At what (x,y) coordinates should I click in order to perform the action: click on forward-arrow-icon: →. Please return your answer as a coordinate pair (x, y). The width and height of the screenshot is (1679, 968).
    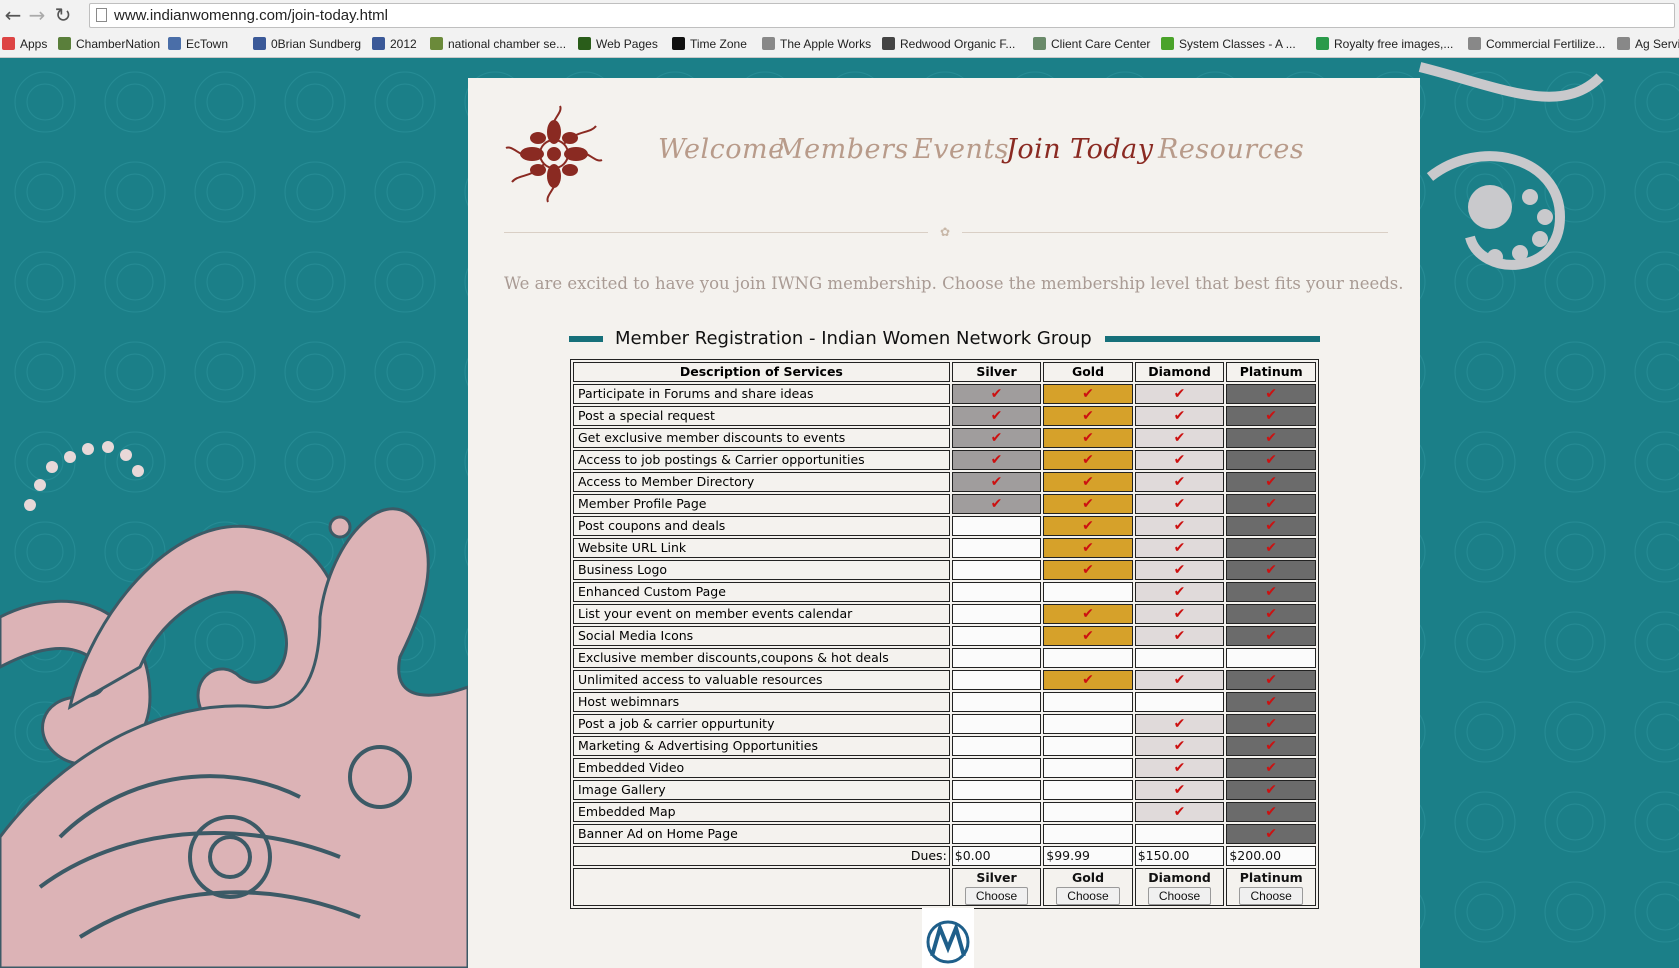
    Looking at the image, I should click on (37, 15).